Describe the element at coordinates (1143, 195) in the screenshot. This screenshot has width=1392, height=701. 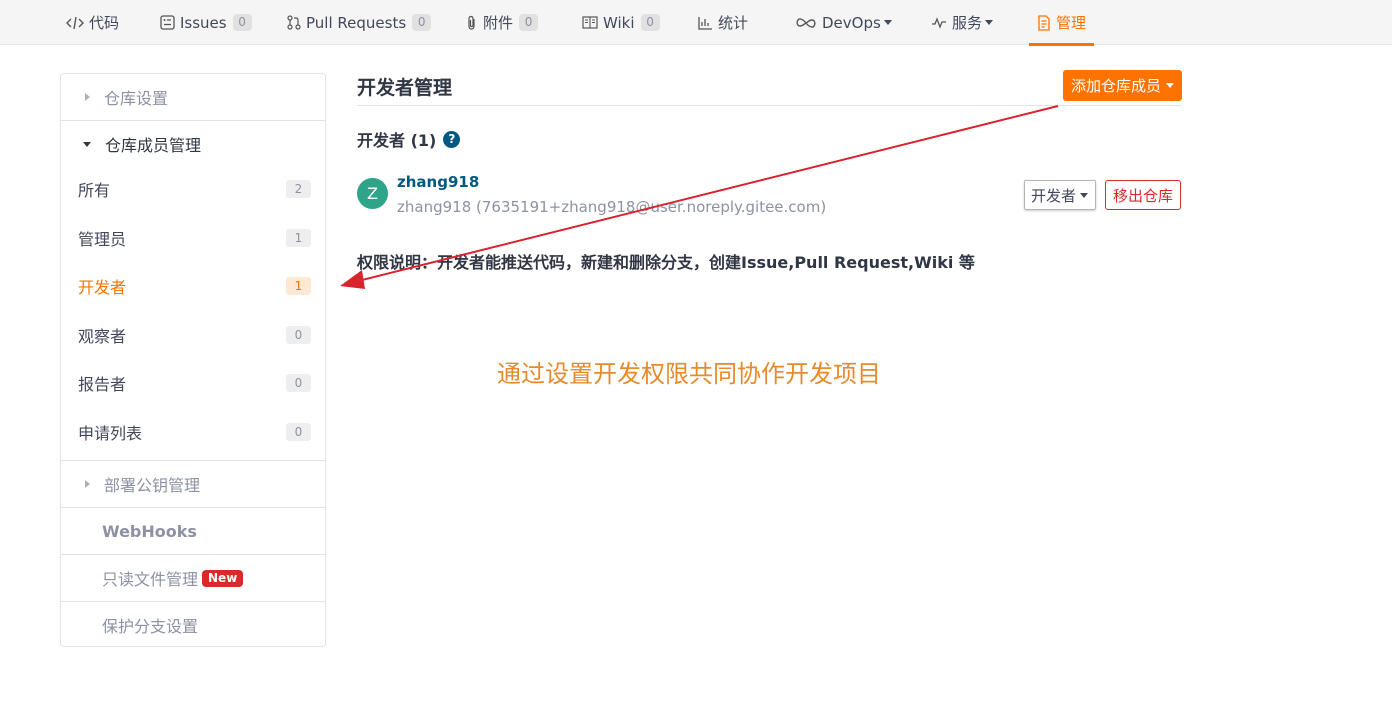
I see `remove-member-button: 移出仓库` at that location.